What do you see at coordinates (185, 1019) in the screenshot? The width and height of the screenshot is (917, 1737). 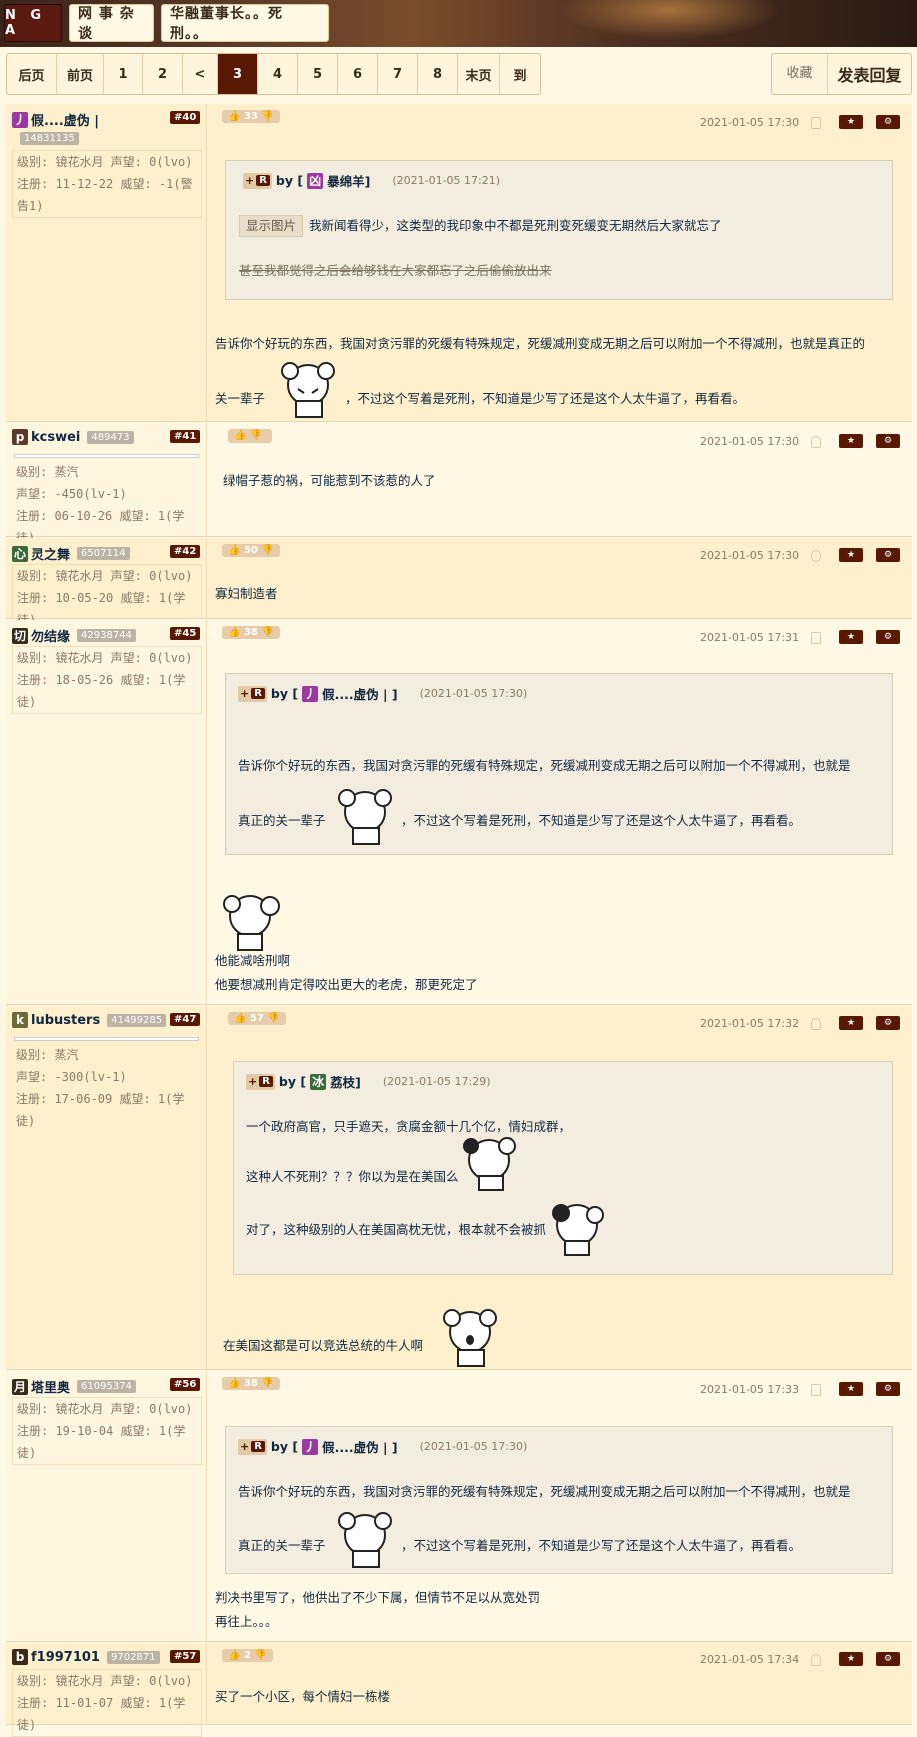 I see `floor-number: #47` at bounding box center [185, 1019].